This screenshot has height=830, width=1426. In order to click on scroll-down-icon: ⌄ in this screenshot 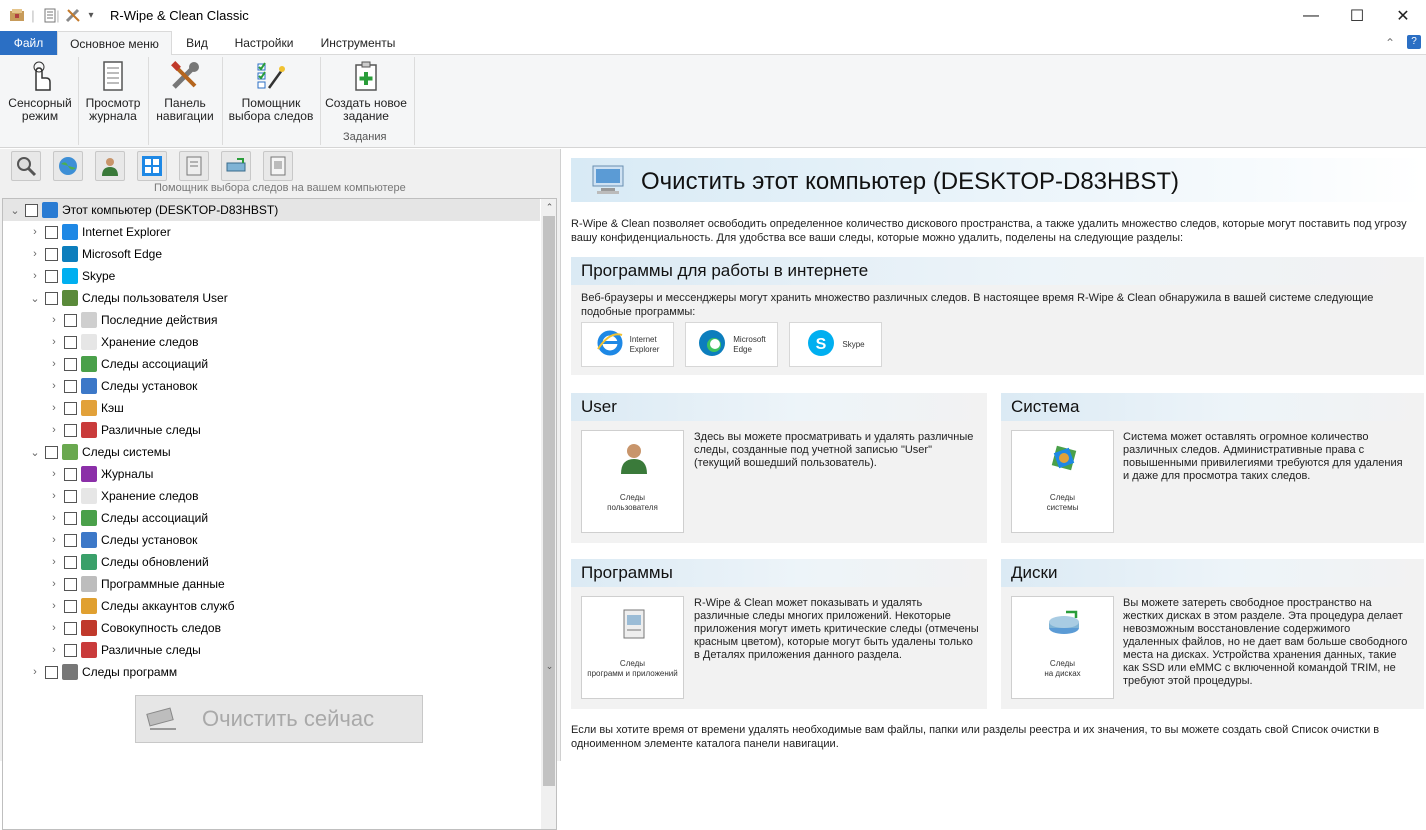, I will do `click(548, 666)`.